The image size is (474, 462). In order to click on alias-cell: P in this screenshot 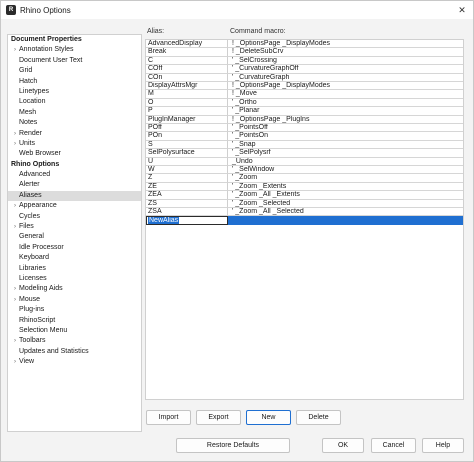, I will do `click(187, 111)`.